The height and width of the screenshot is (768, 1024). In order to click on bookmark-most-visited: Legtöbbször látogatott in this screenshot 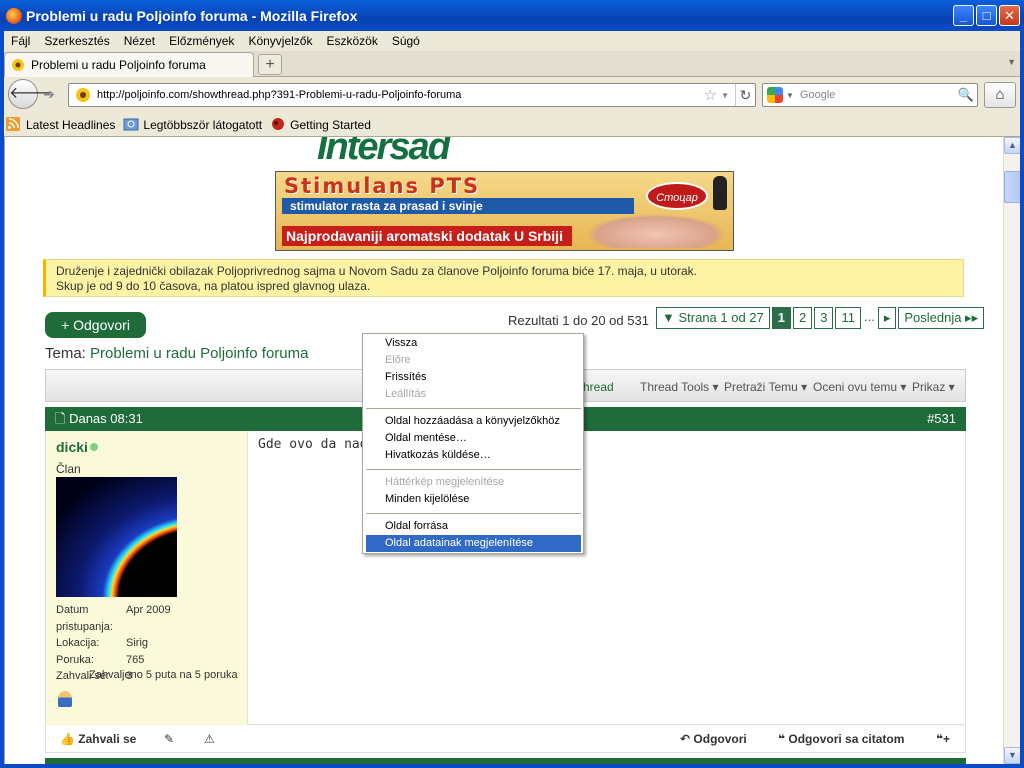, I will do `click(192, 125)`.